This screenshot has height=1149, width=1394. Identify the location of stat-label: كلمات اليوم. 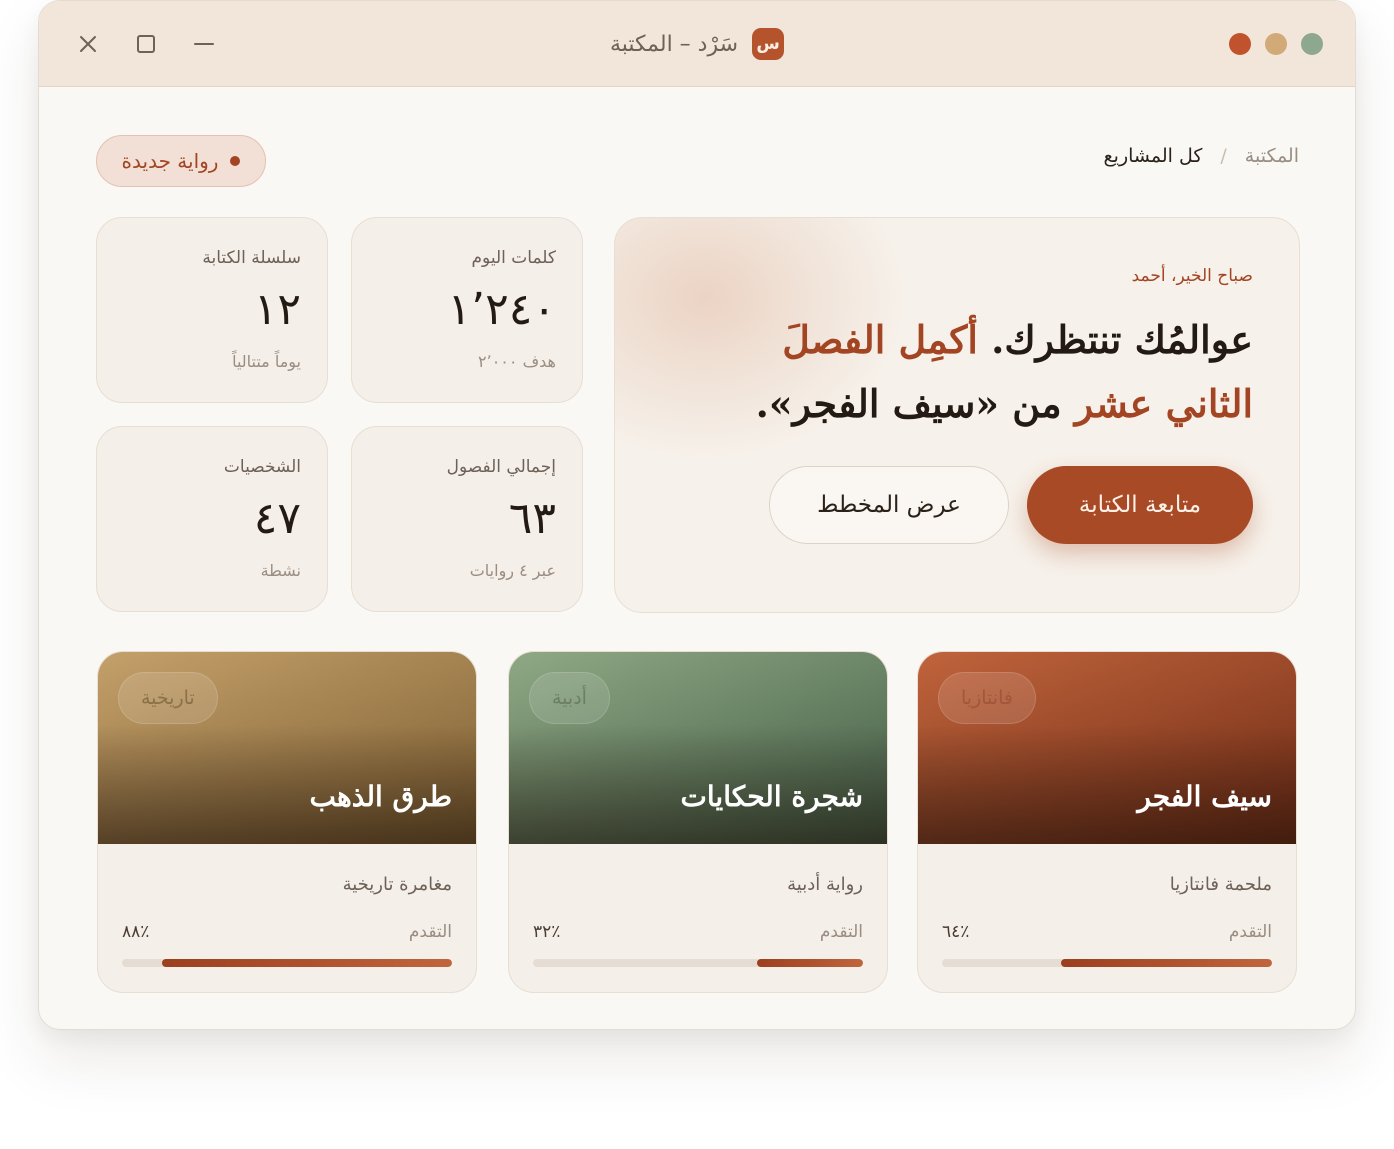
(513, 258).